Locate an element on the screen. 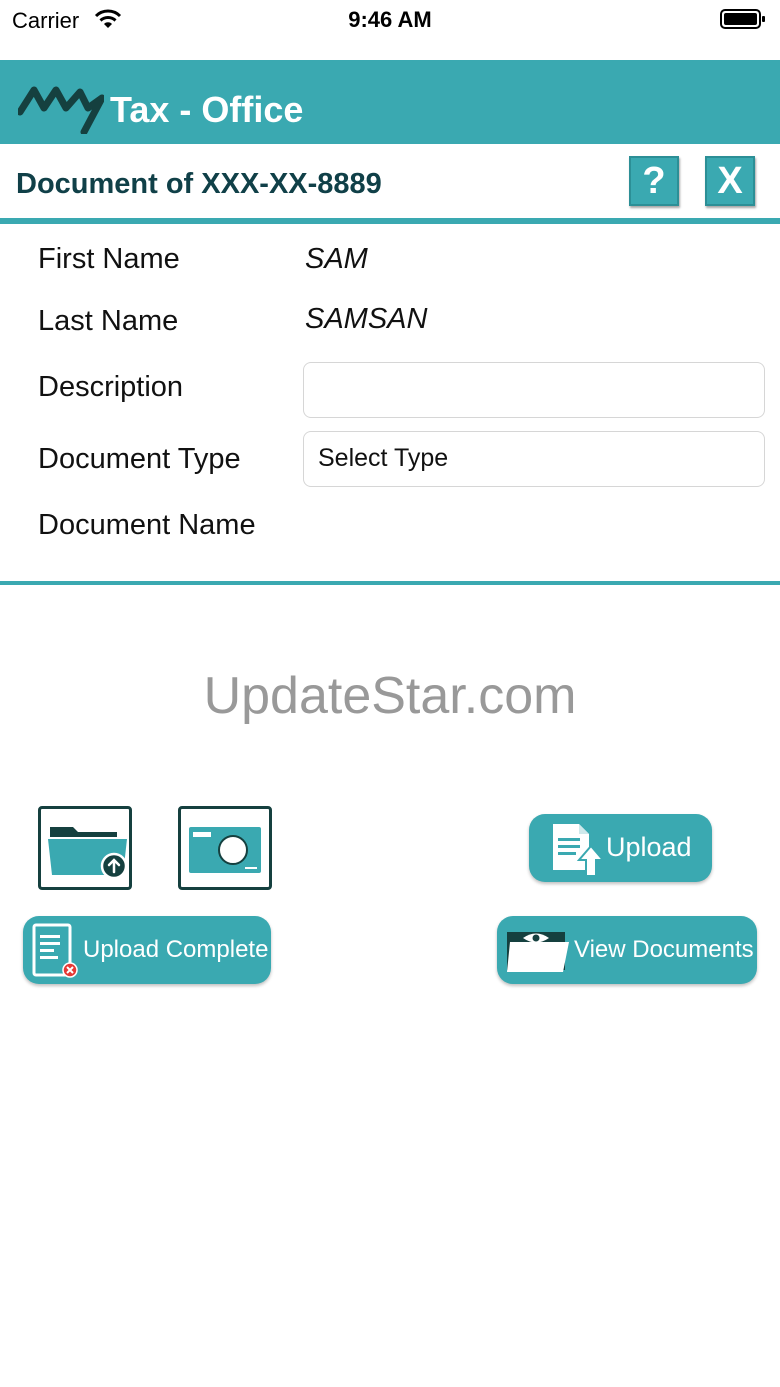 This screenshot has height=1387, width=780. description-input is located at coordinates (534, 390).